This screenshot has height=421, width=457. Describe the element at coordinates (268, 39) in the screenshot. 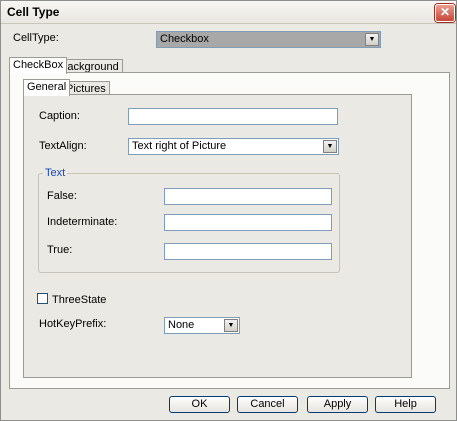

I see `celltype-select: Checkbox ▼` at that location.